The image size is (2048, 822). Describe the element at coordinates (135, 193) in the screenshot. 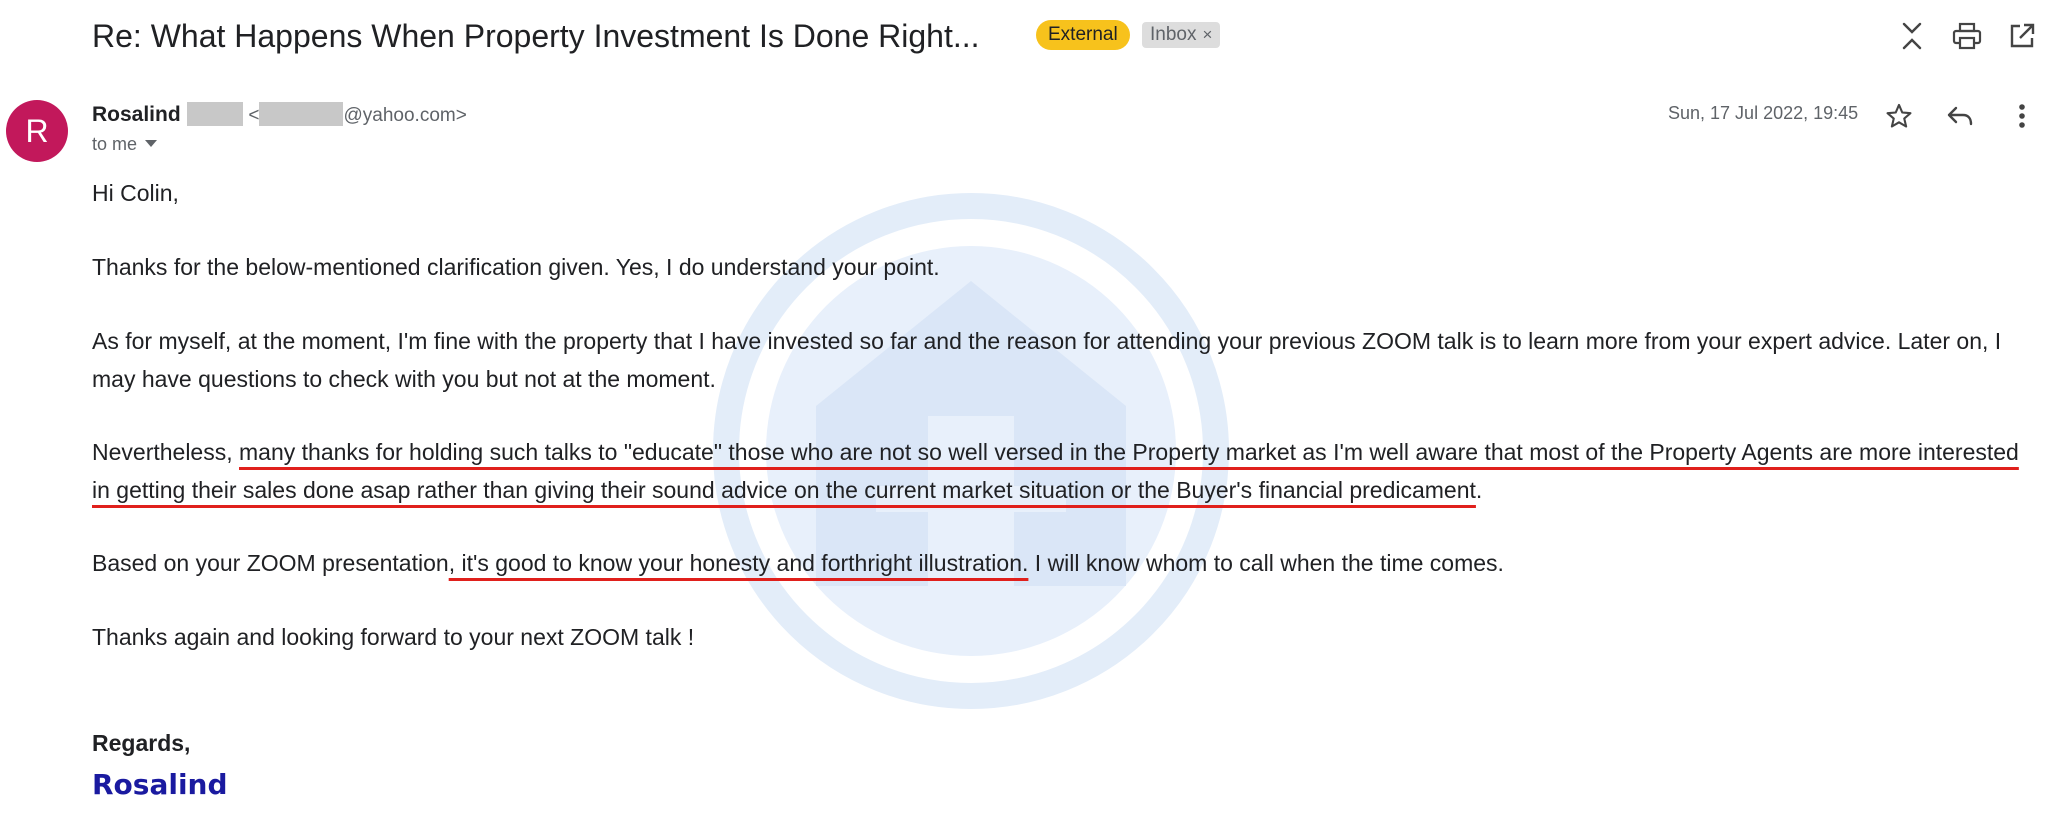

I see `greeting: Hi Colin,` at that location.